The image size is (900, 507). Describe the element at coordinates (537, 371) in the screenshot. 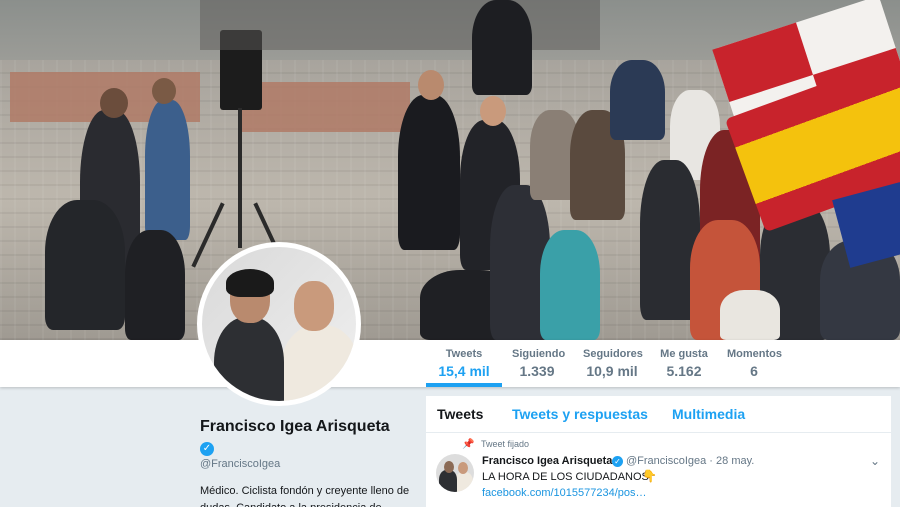

I see `nav-value: 1.339` at that location.